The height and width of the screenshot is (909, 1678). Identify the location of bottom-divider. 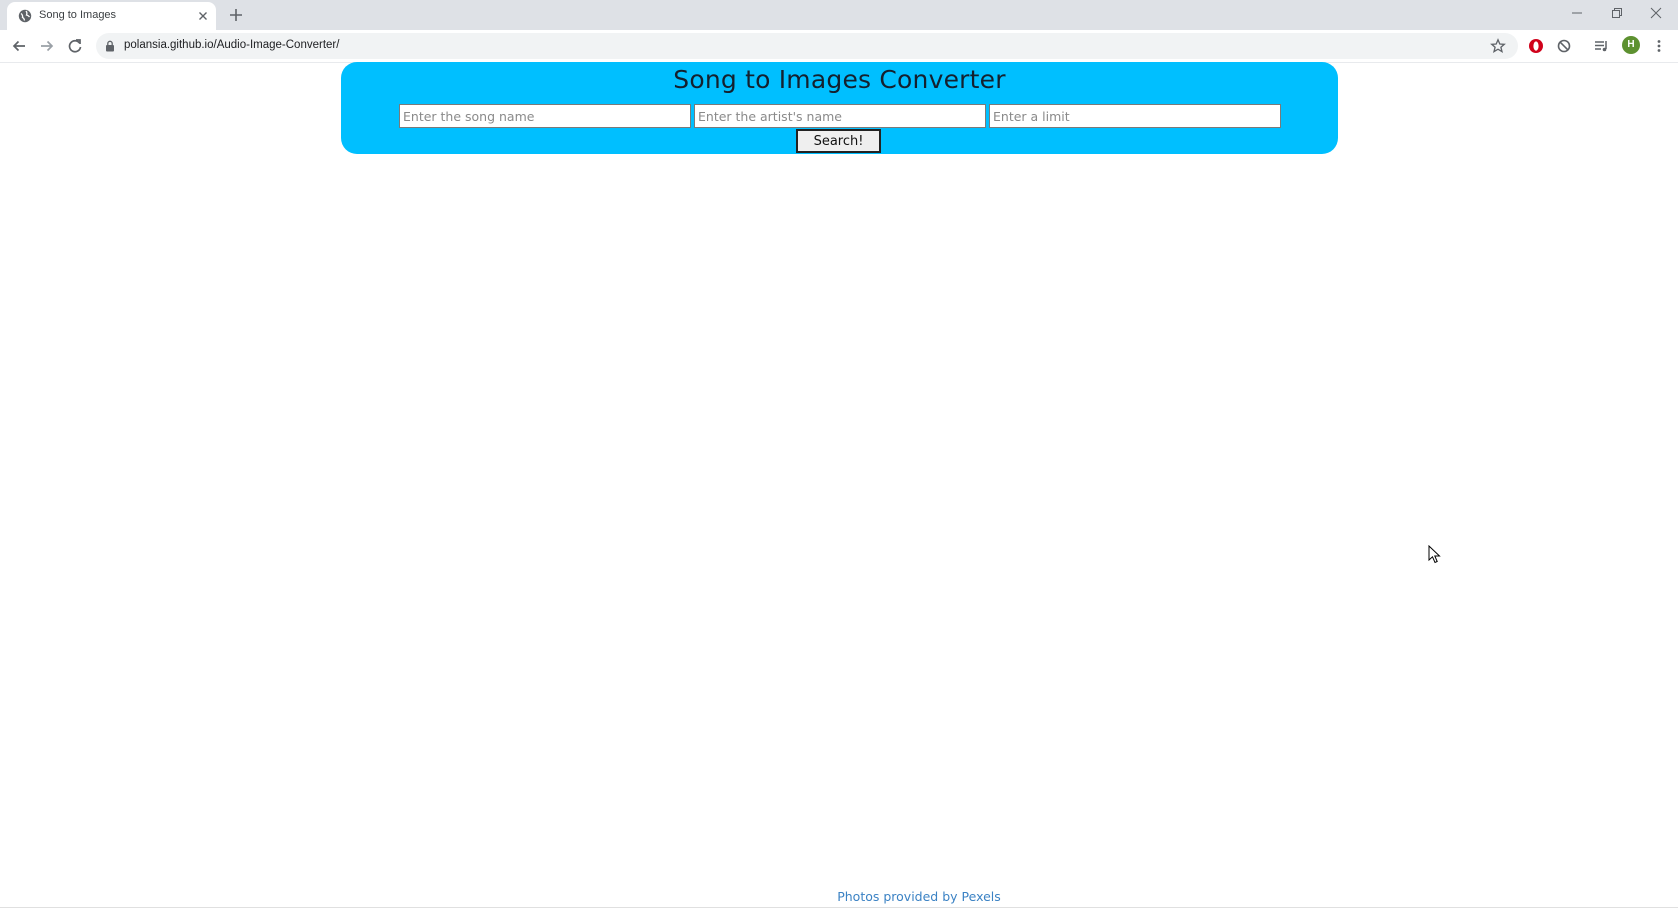
(839, 907).